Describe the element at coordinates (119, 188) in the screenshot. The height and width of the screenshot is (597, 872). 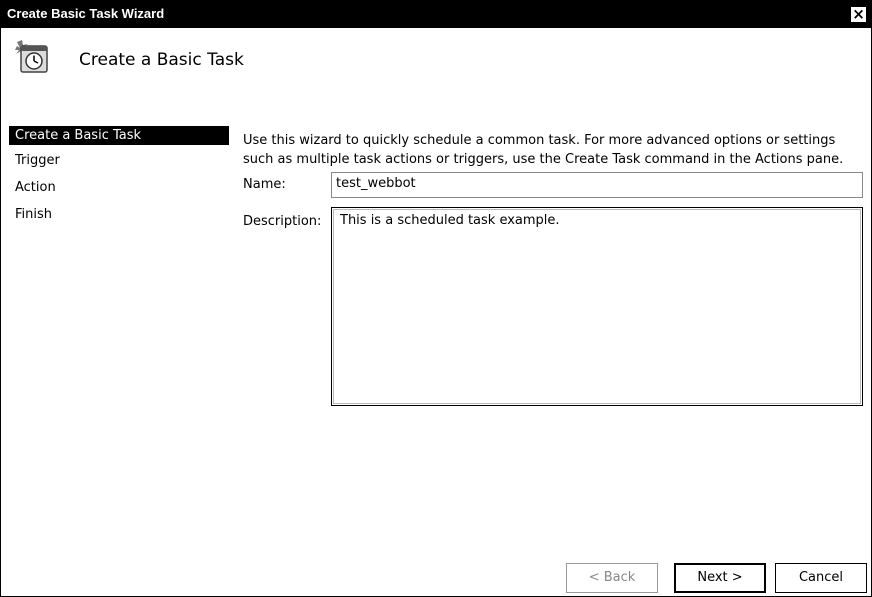
I see `step-action: Action` at that location.